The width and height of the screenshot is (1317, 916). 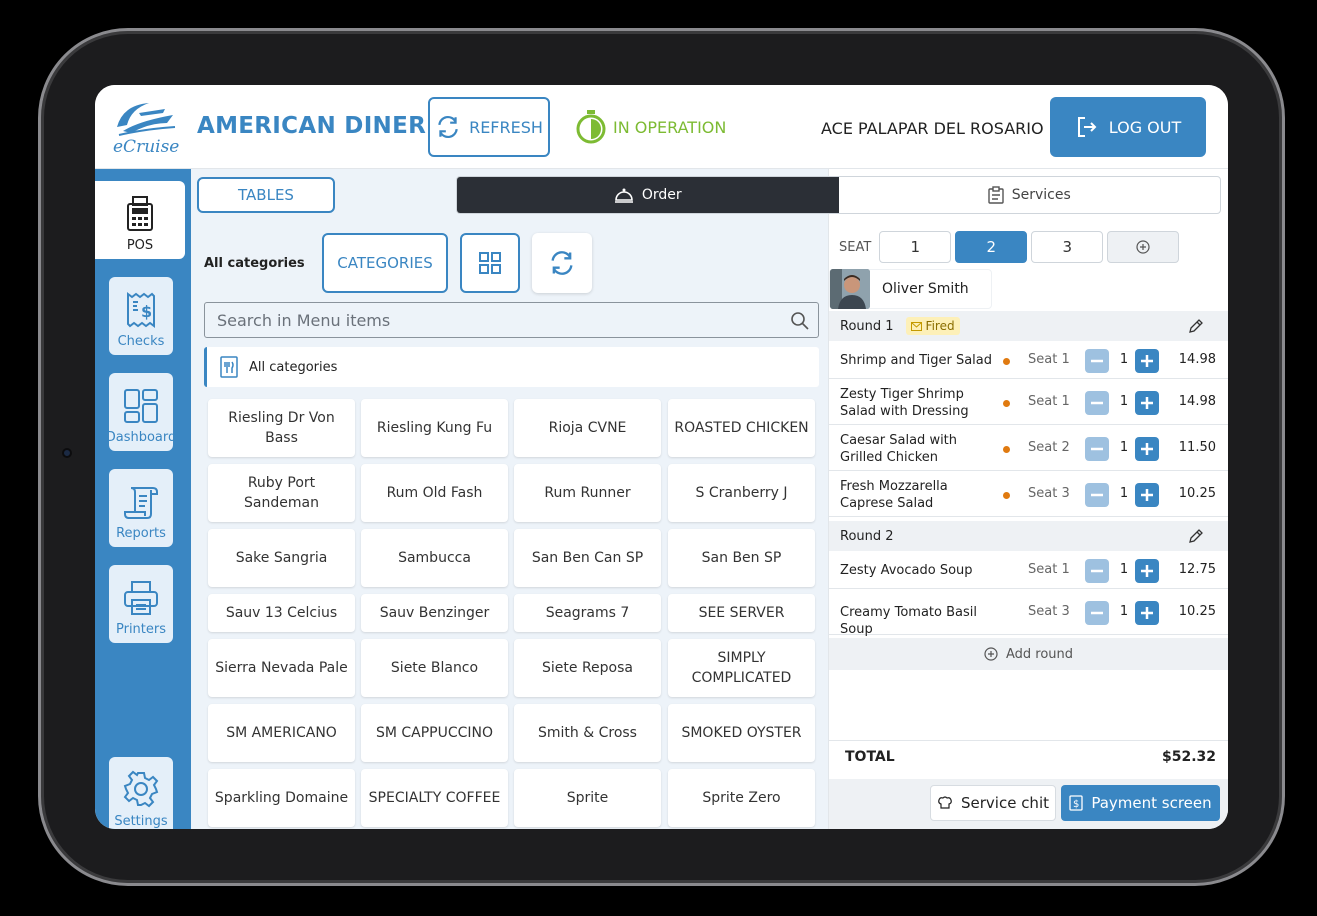 I want to click on seat-button-2: 2, so click(x=991, y=247).